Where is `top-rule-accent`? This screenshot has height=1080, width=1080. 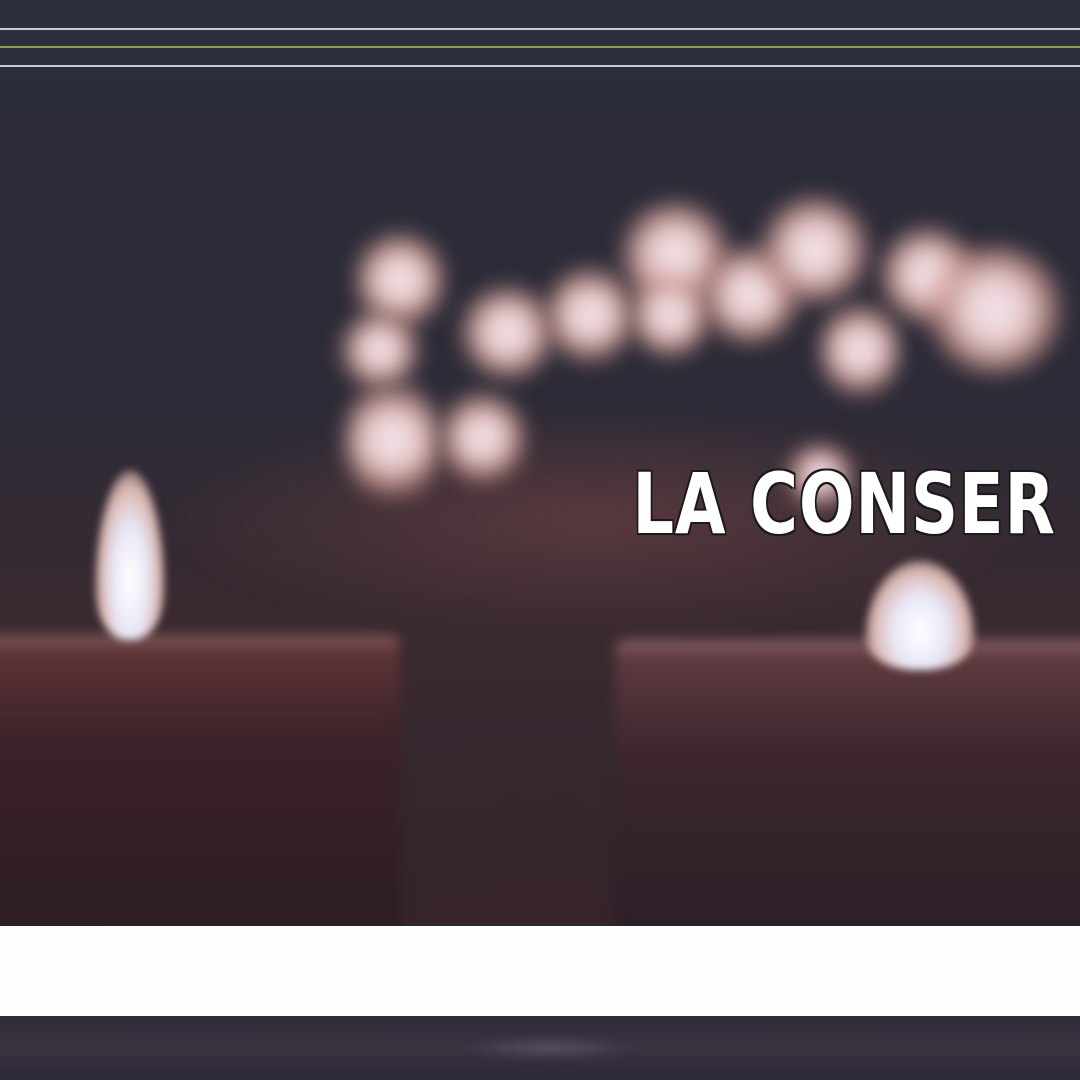 top-rule-accent is located at coordinates (540, 47).